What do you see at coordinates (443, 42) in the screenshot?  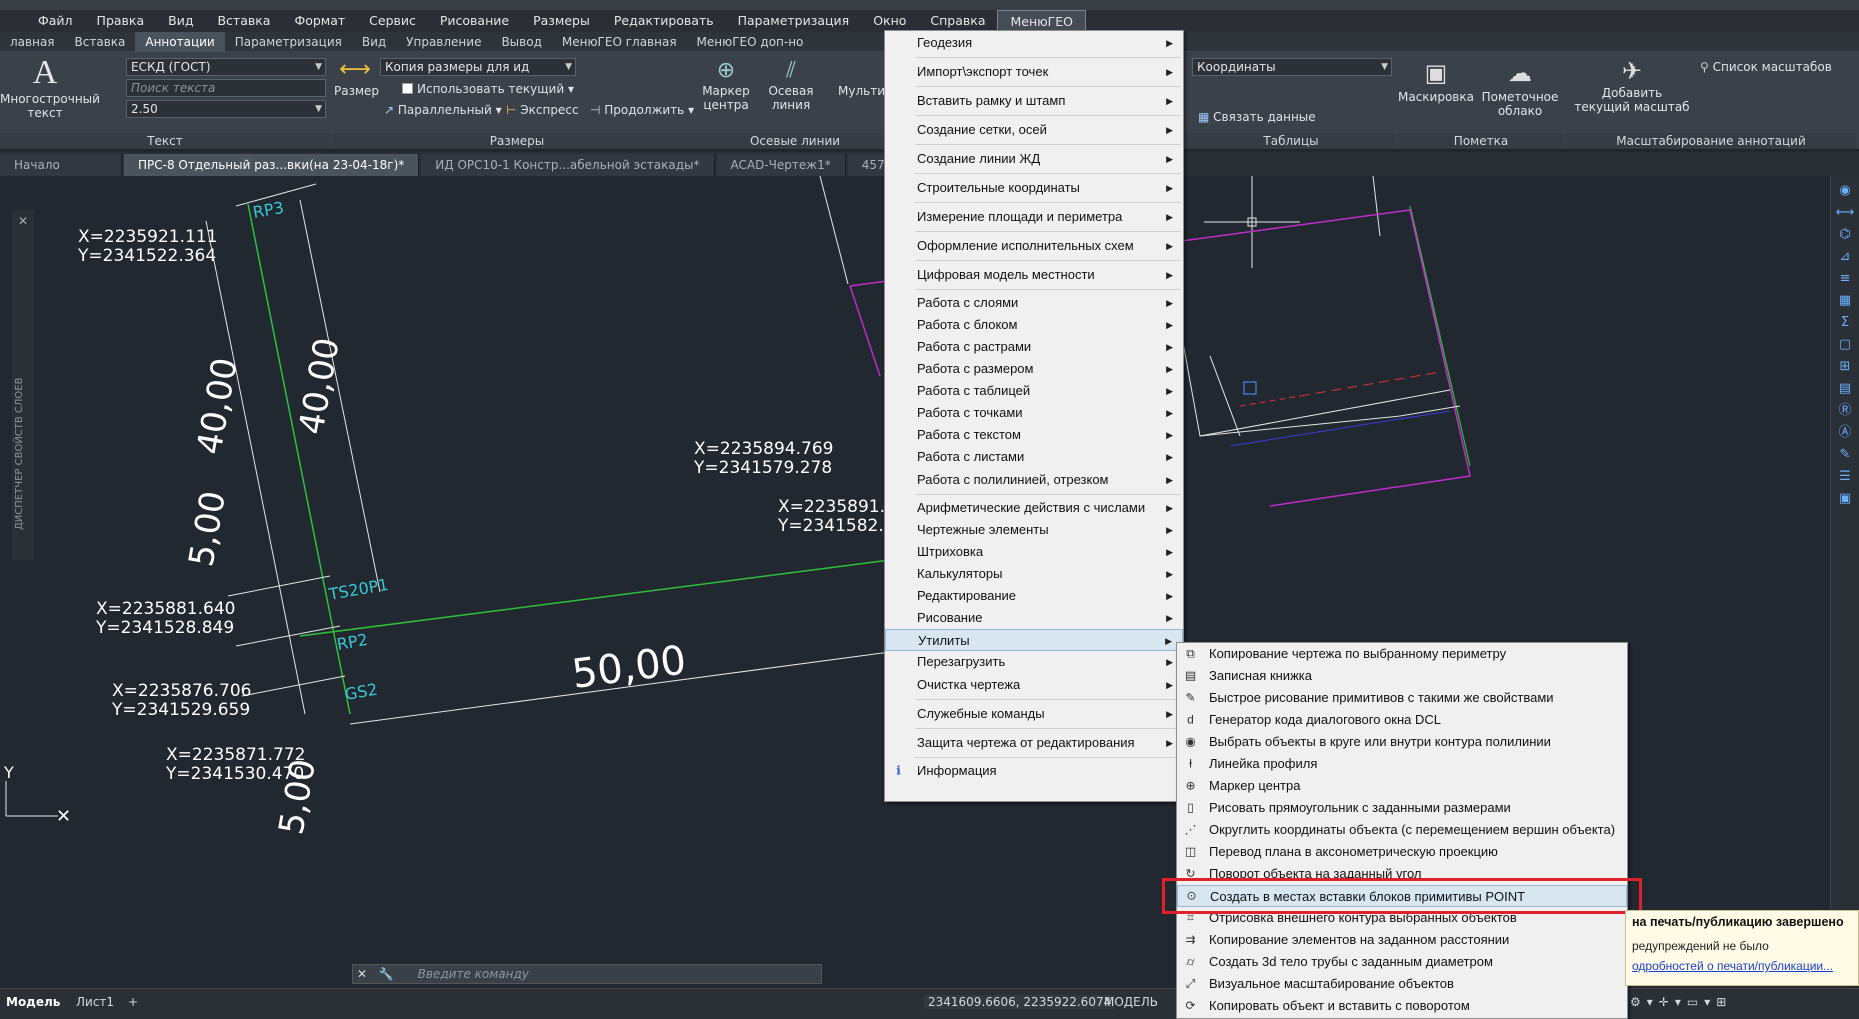 I see `tab-manage: Управление` at bounding box center [443, 42].